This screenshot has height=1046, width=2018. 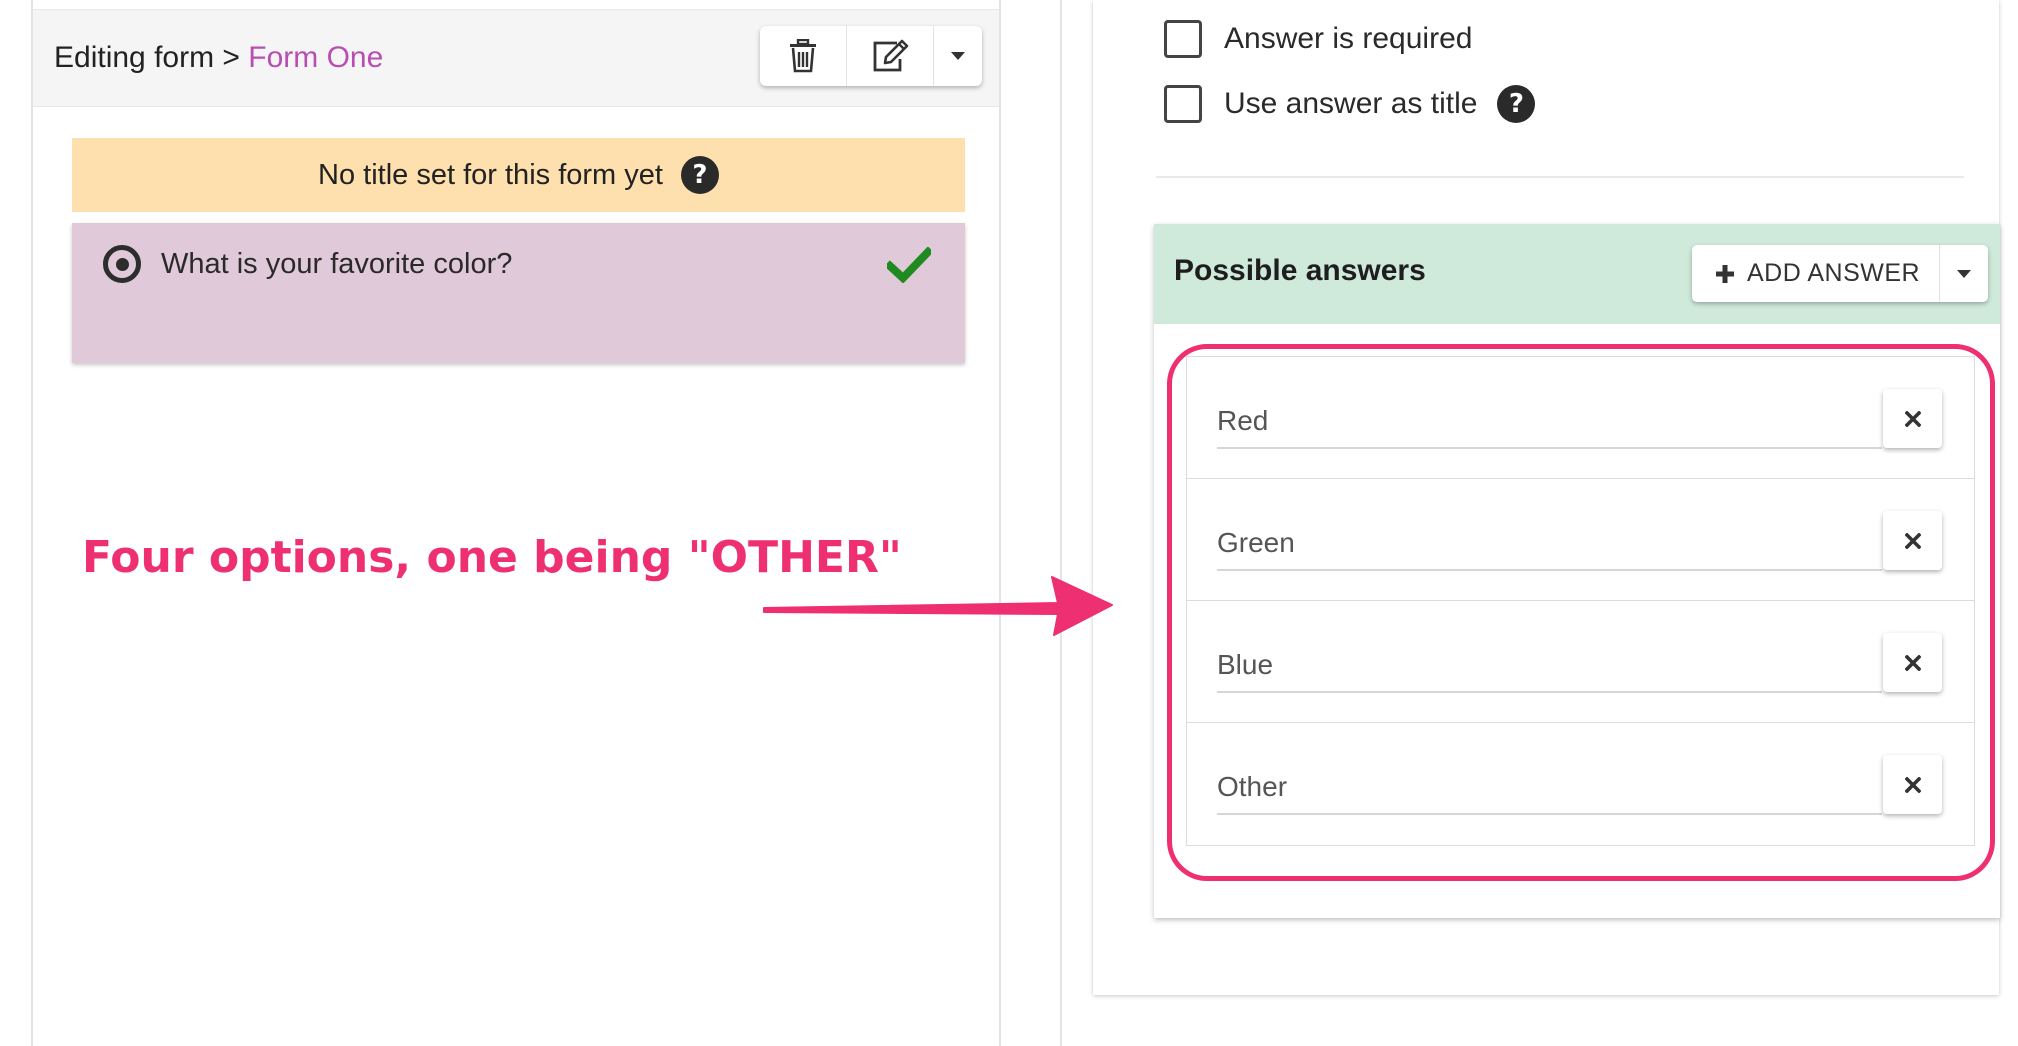 What do you see at coordinates (315, 57) in the screenshot?
I see `breadcrumb-form-name: Form One` at bounding box center [315, 57].